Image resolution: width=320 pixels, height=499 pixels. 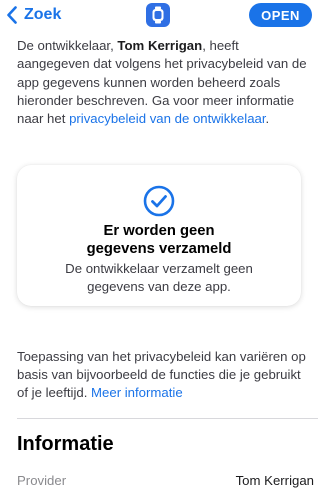 What do you see at coordinates (267, 119) in the screenshot?
I see `intro-text-3: .` at bounding box center [267, 119].